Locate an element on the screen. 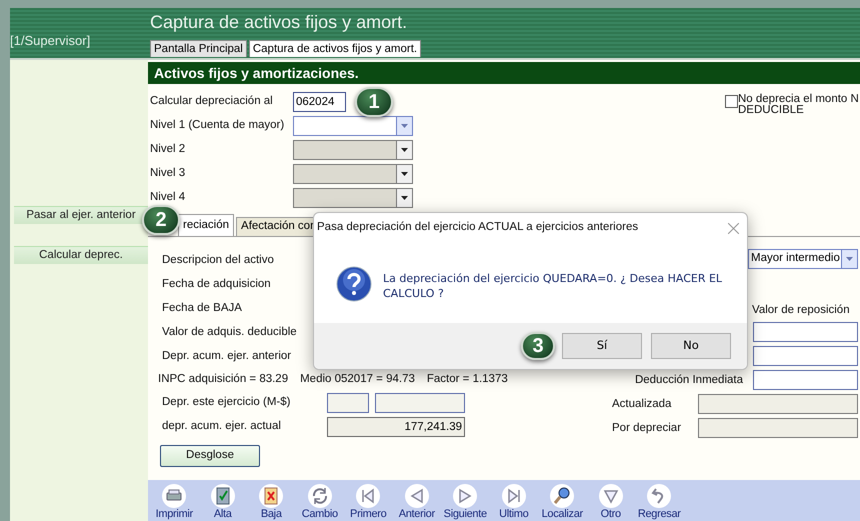 This screenshot has width=860, height=521. field-label: Fecha de BAJA is located at coordinates (202, 308).